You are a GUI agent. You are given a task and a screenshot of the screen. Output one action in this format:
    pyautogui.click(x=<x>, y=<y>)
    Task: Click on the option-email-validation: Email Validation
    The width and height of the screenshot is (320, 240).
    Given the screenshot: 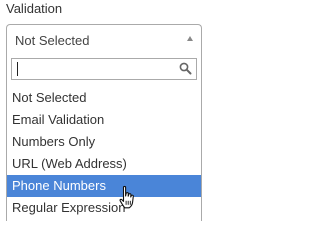 What is the action you would take?
    pyautogui.click(x=104, y=120)
    